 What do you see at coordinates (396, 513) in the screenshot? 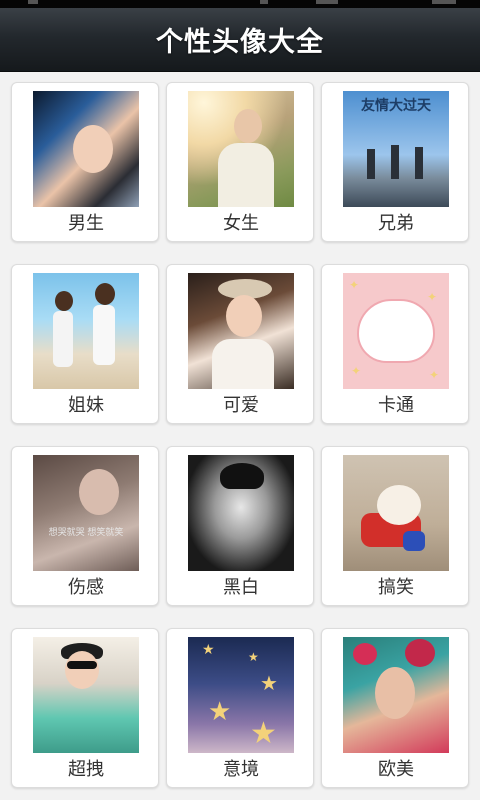
I see `funny-dog-photo` at bounding box center [396, 513].